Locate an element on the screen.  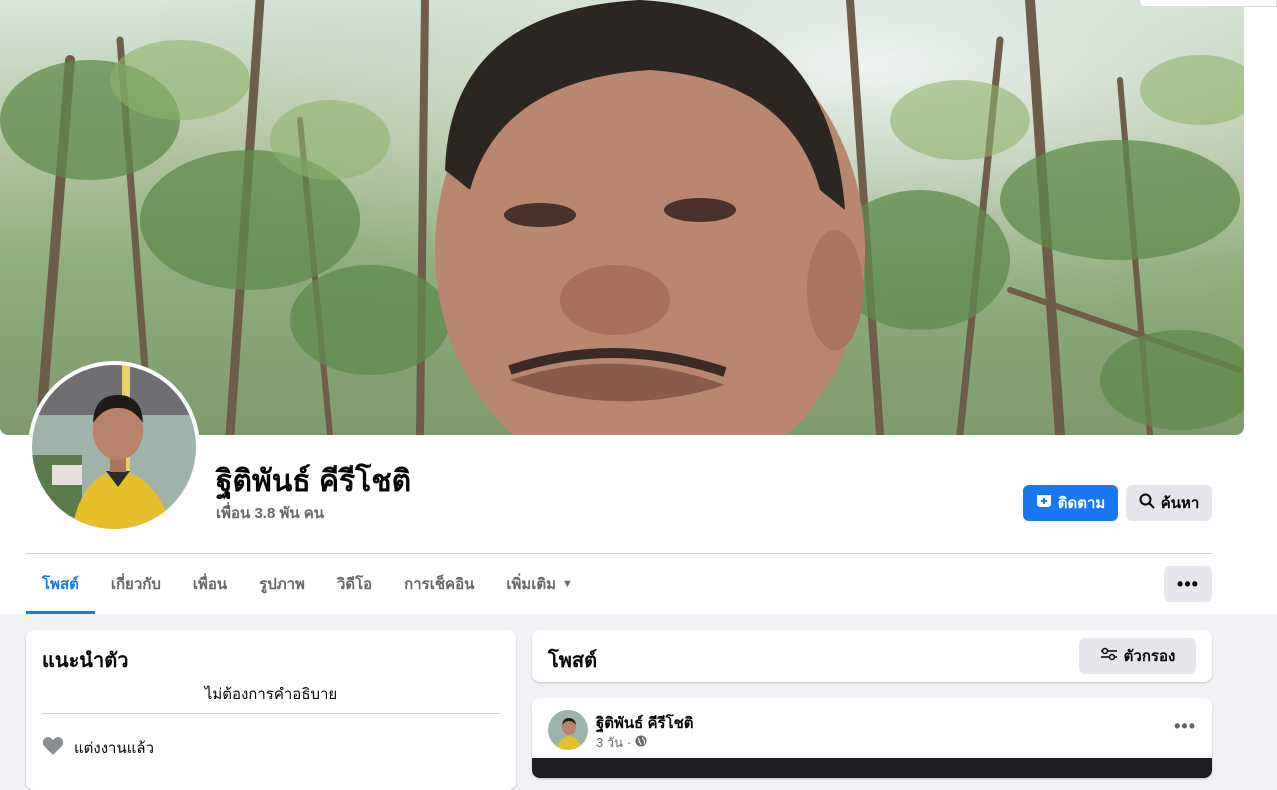
intro-title: แนะนำตัว is located at coordinates (85, 661).